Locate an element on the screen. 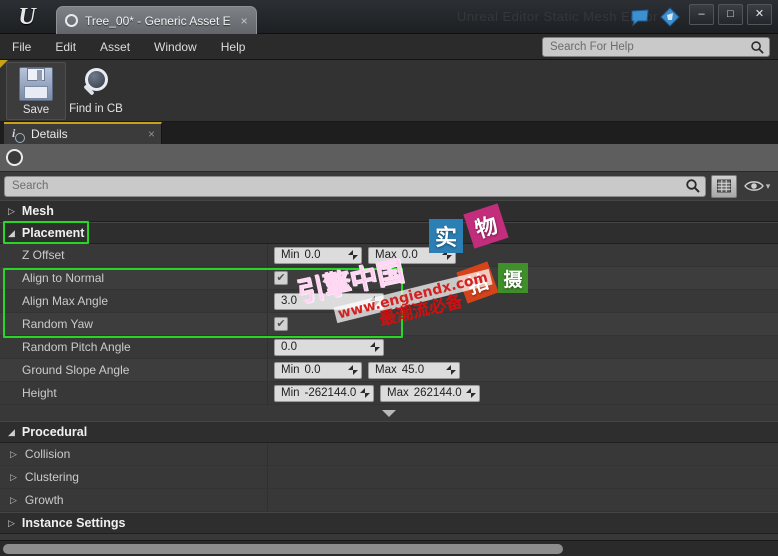 The width and height of the screenshot is (778, 556). property-label-z-offset: Z Offset is located at coordinates (134, 255).